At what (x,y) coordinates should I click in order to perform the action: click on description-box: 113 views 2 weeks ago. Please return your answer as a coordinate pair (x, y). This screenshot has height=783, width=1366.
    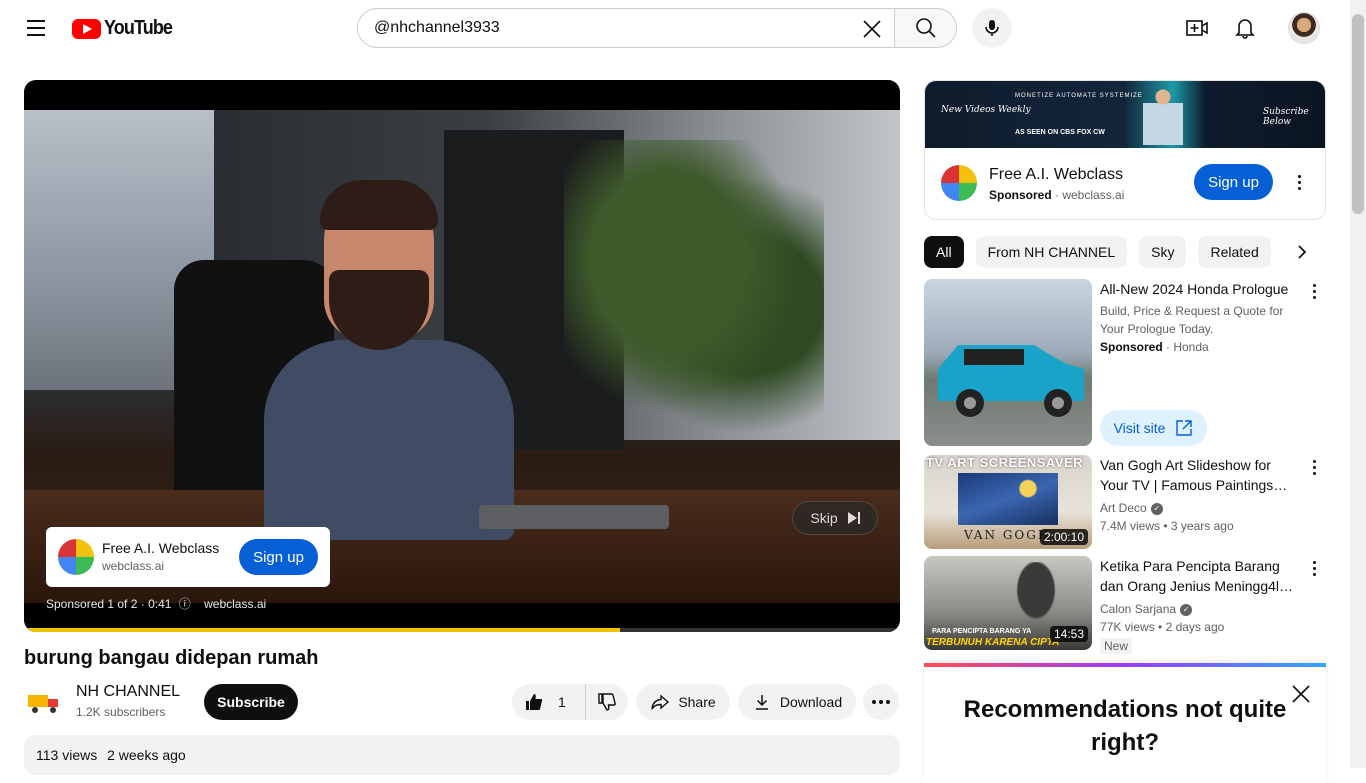
    Looking at the image, I should click on (462, 755).